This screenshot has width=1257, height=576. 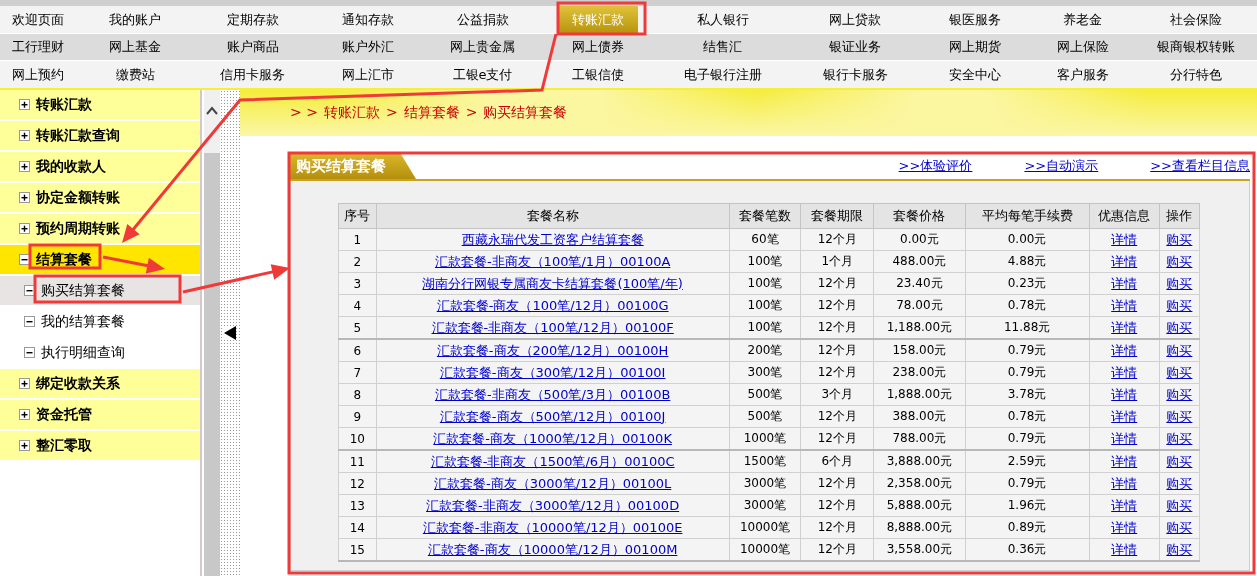 What do you see at coordinates (252, 74) in the screenshot?
I see `nav-tab: 信用卡服务` at bounding box center [252, 74].